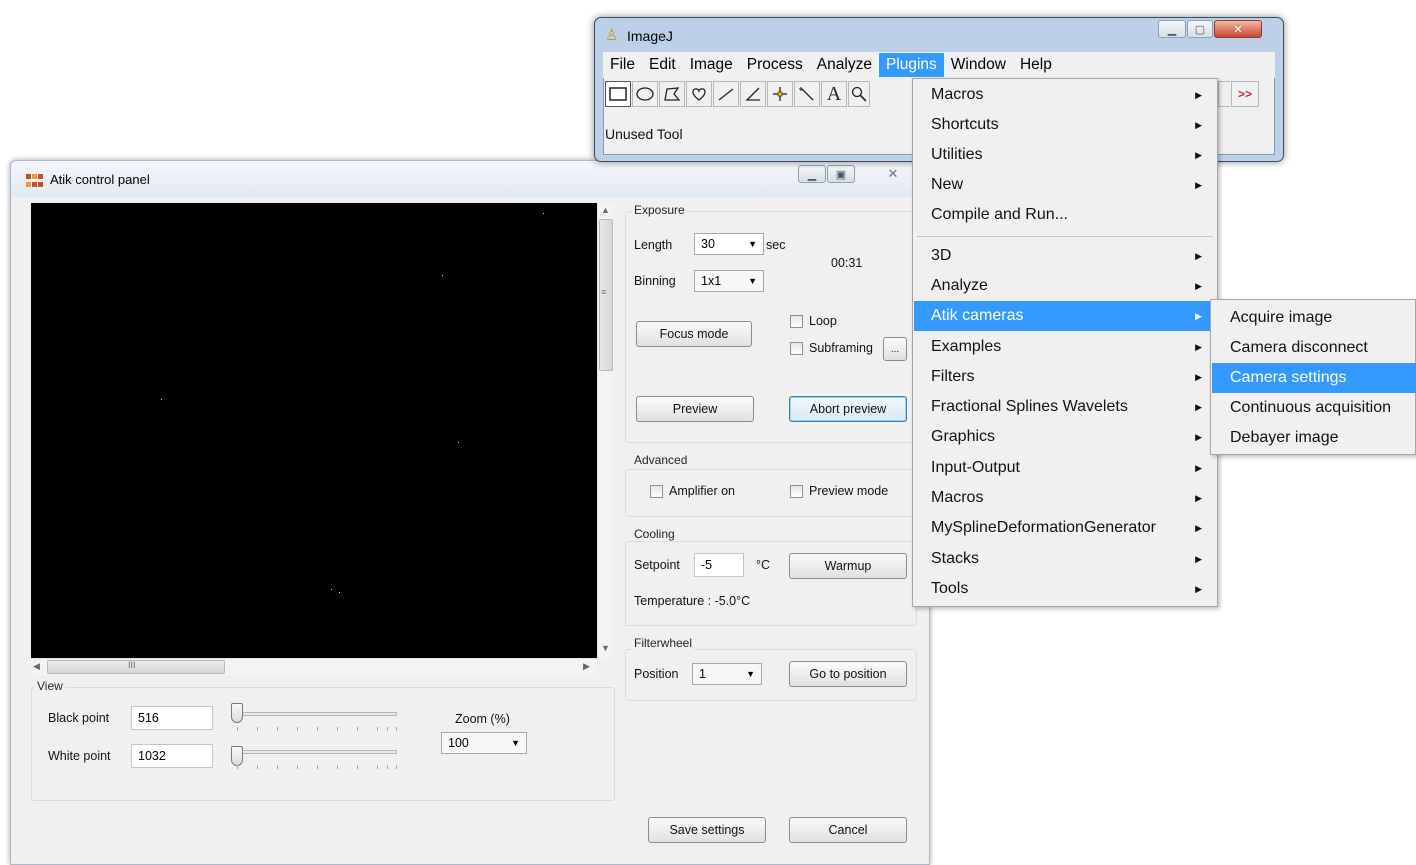  Describe the element at coordinates (695, 409) in the screenshot. I see `preview-button: Preview` at that location.